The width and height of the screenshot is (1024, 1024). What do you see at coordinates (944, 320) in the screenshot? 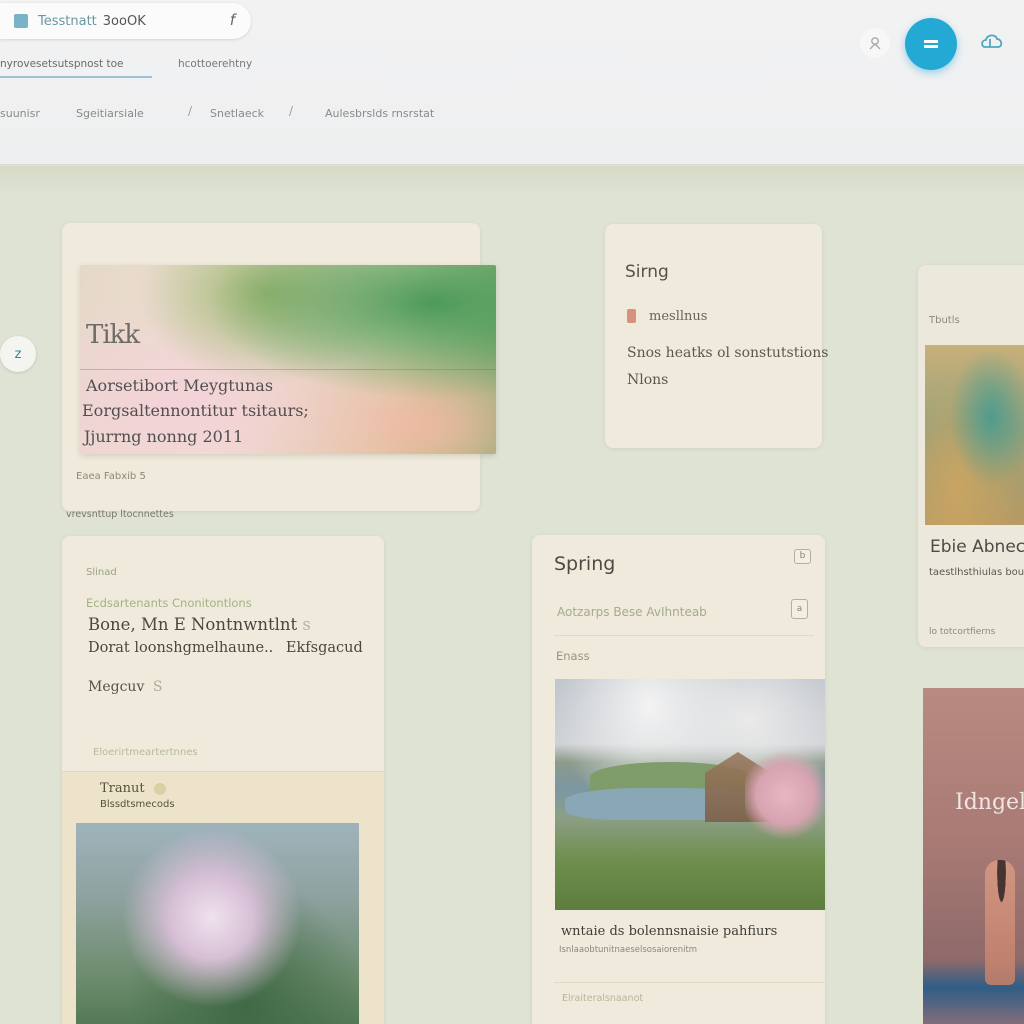
I see `card-c-label: Tbutls` at bounding box center [944, 320].